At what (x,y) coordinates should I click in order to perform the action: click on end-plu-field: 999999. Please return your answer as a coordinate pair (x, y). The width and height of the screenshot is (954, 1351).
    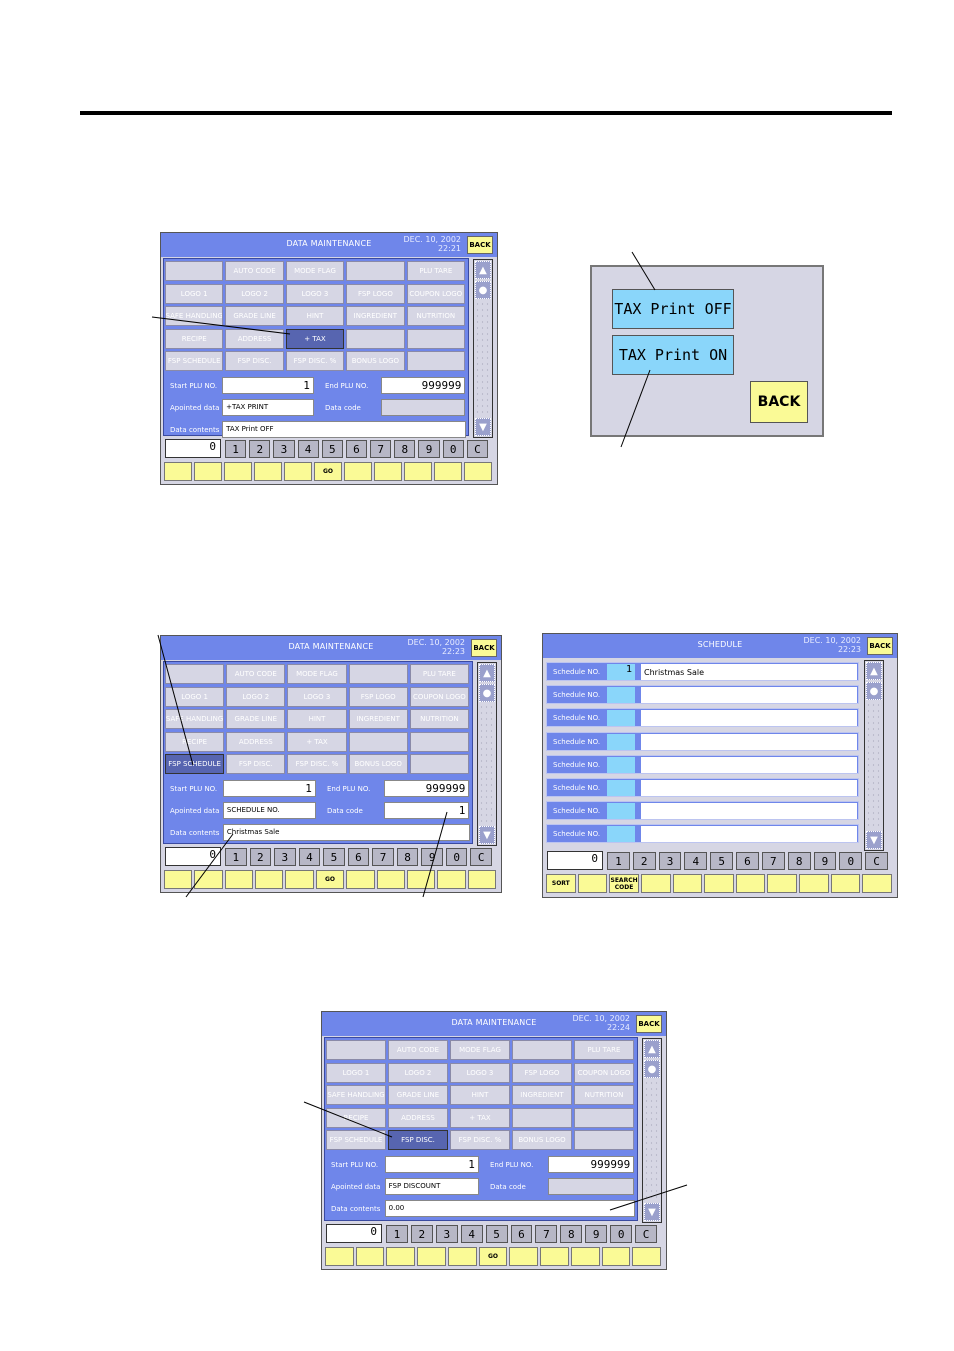
    Looking at the image, I should click on (427, 788).